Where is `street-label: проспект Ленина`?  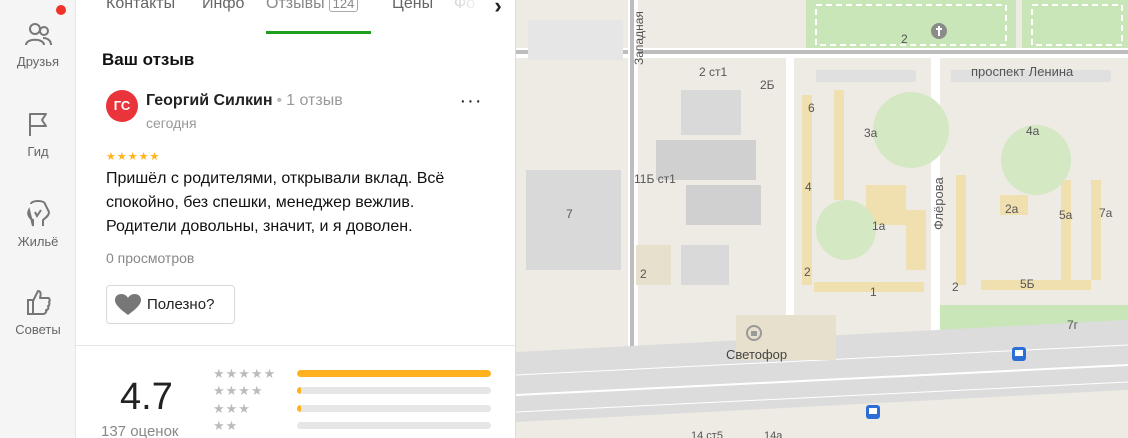
street-label: проспект Ленина is located at coordinates (1022, 71).